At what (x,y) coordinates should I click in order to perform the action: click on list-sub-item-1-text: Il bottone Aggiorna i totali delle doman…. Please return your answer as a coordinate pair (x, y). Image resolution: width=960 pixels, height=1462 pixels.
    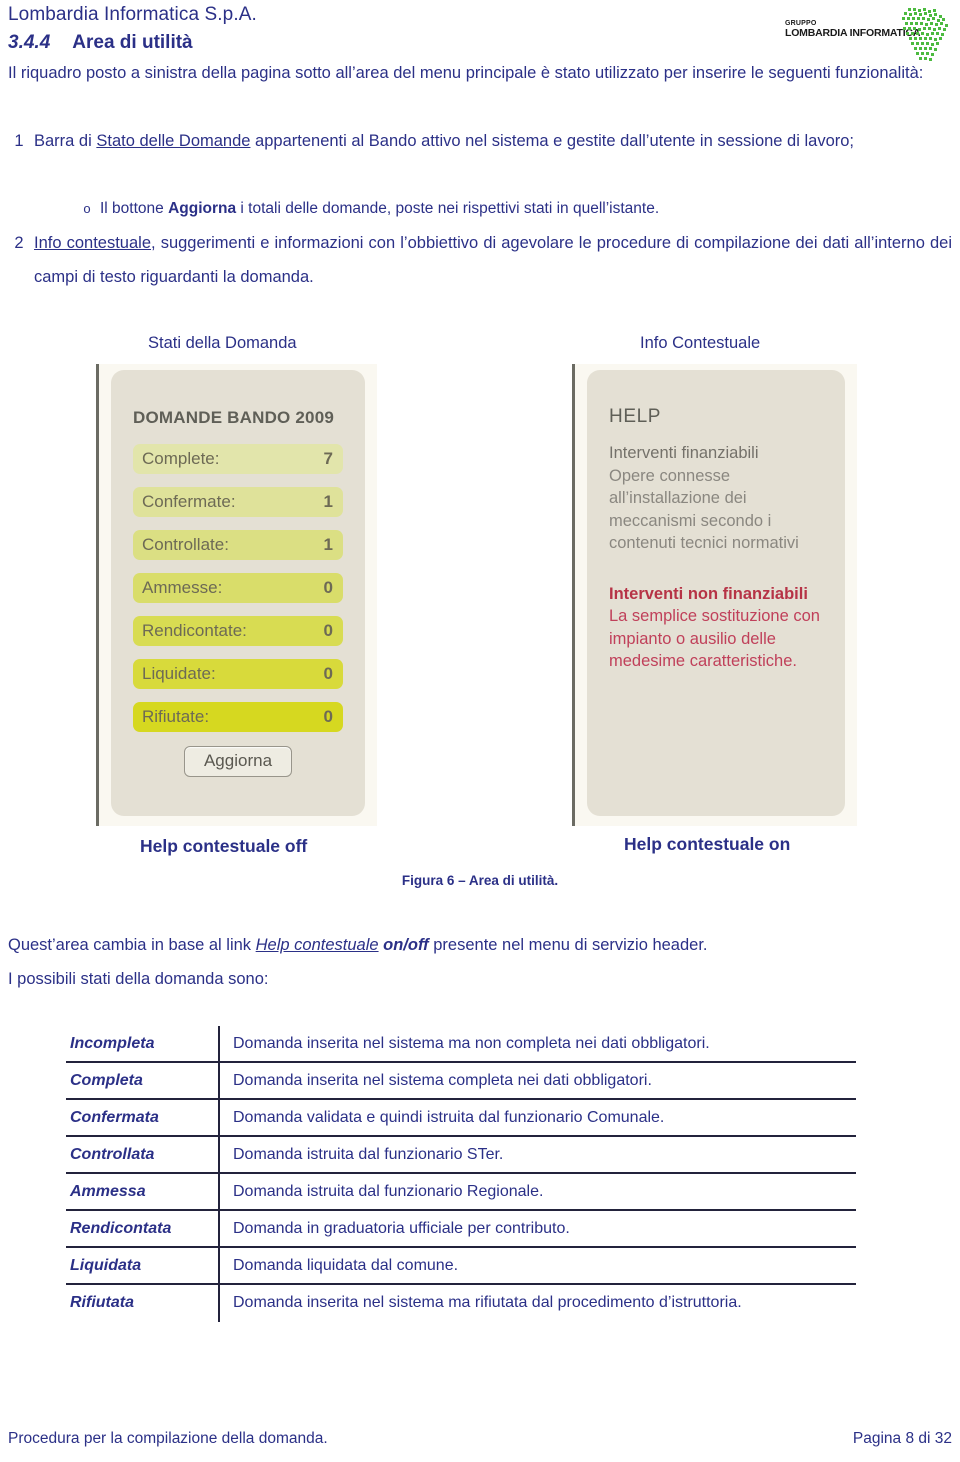
    Looking at the image, I should click on (480, 209).